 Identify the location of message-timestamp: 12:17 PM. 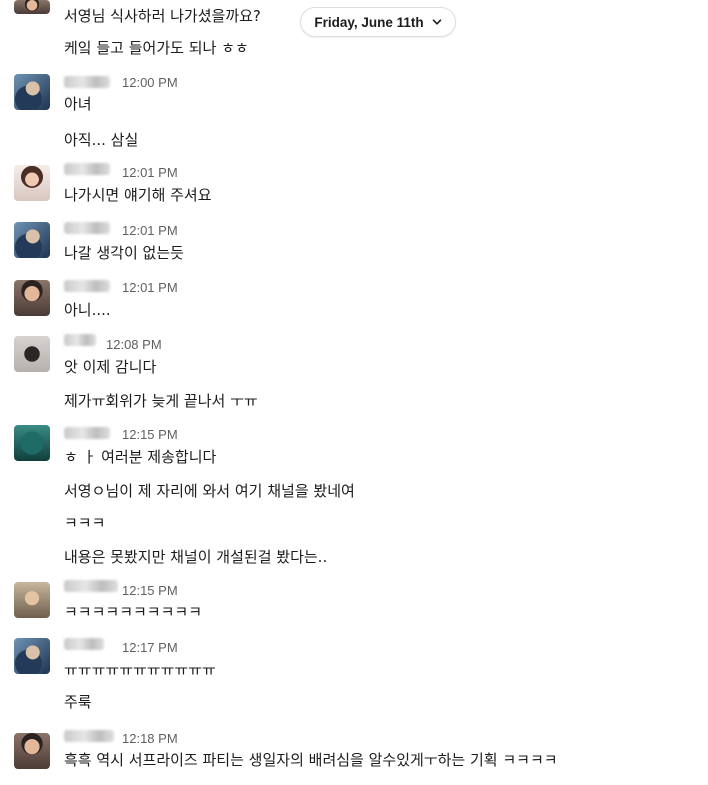
(150, 647).